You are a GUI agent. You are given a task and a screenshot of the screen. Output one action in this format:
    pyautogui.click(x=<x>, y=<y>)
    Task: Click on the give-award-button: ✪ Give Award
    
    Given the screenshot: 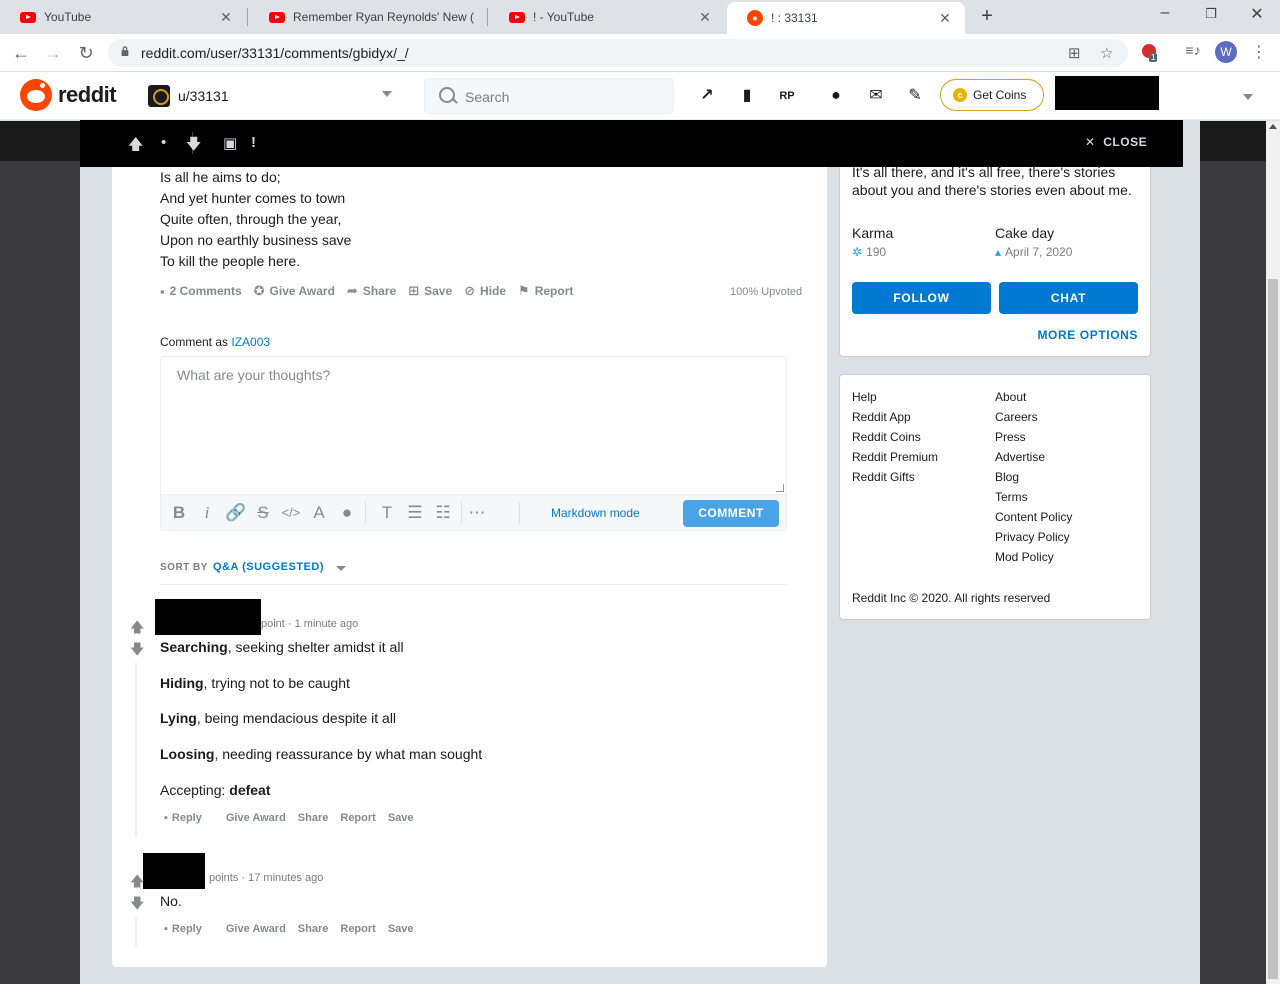 What is the action you would take?
    pyautogui.click(x=294, y=291)
    